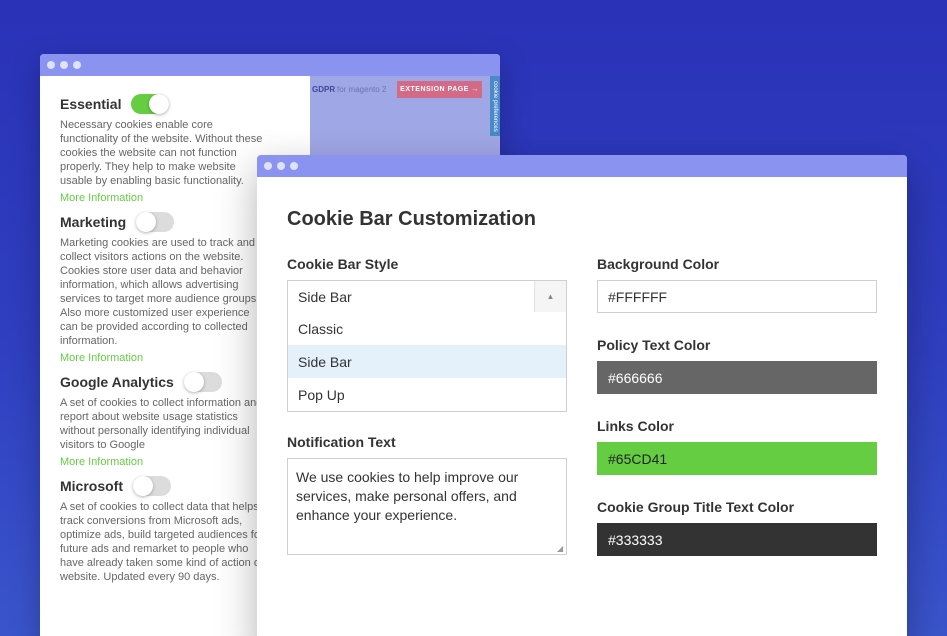 The height and width of the screenshot is (636, 947). Describe the element at coordinates (696, 507) in the screenshot. I see `cookie-group-title-color-label: Cookie Group Title Text Color` at that location.